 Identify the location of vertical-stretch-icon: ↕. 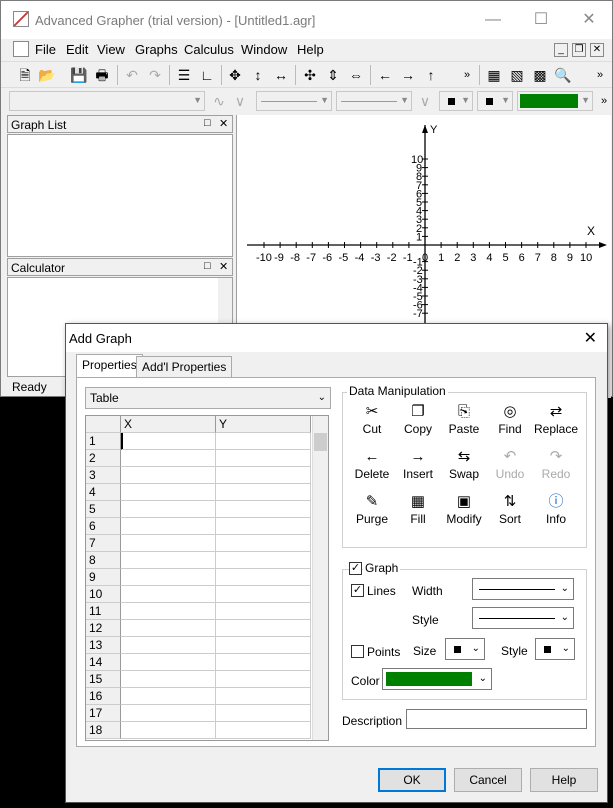
(258, 75).